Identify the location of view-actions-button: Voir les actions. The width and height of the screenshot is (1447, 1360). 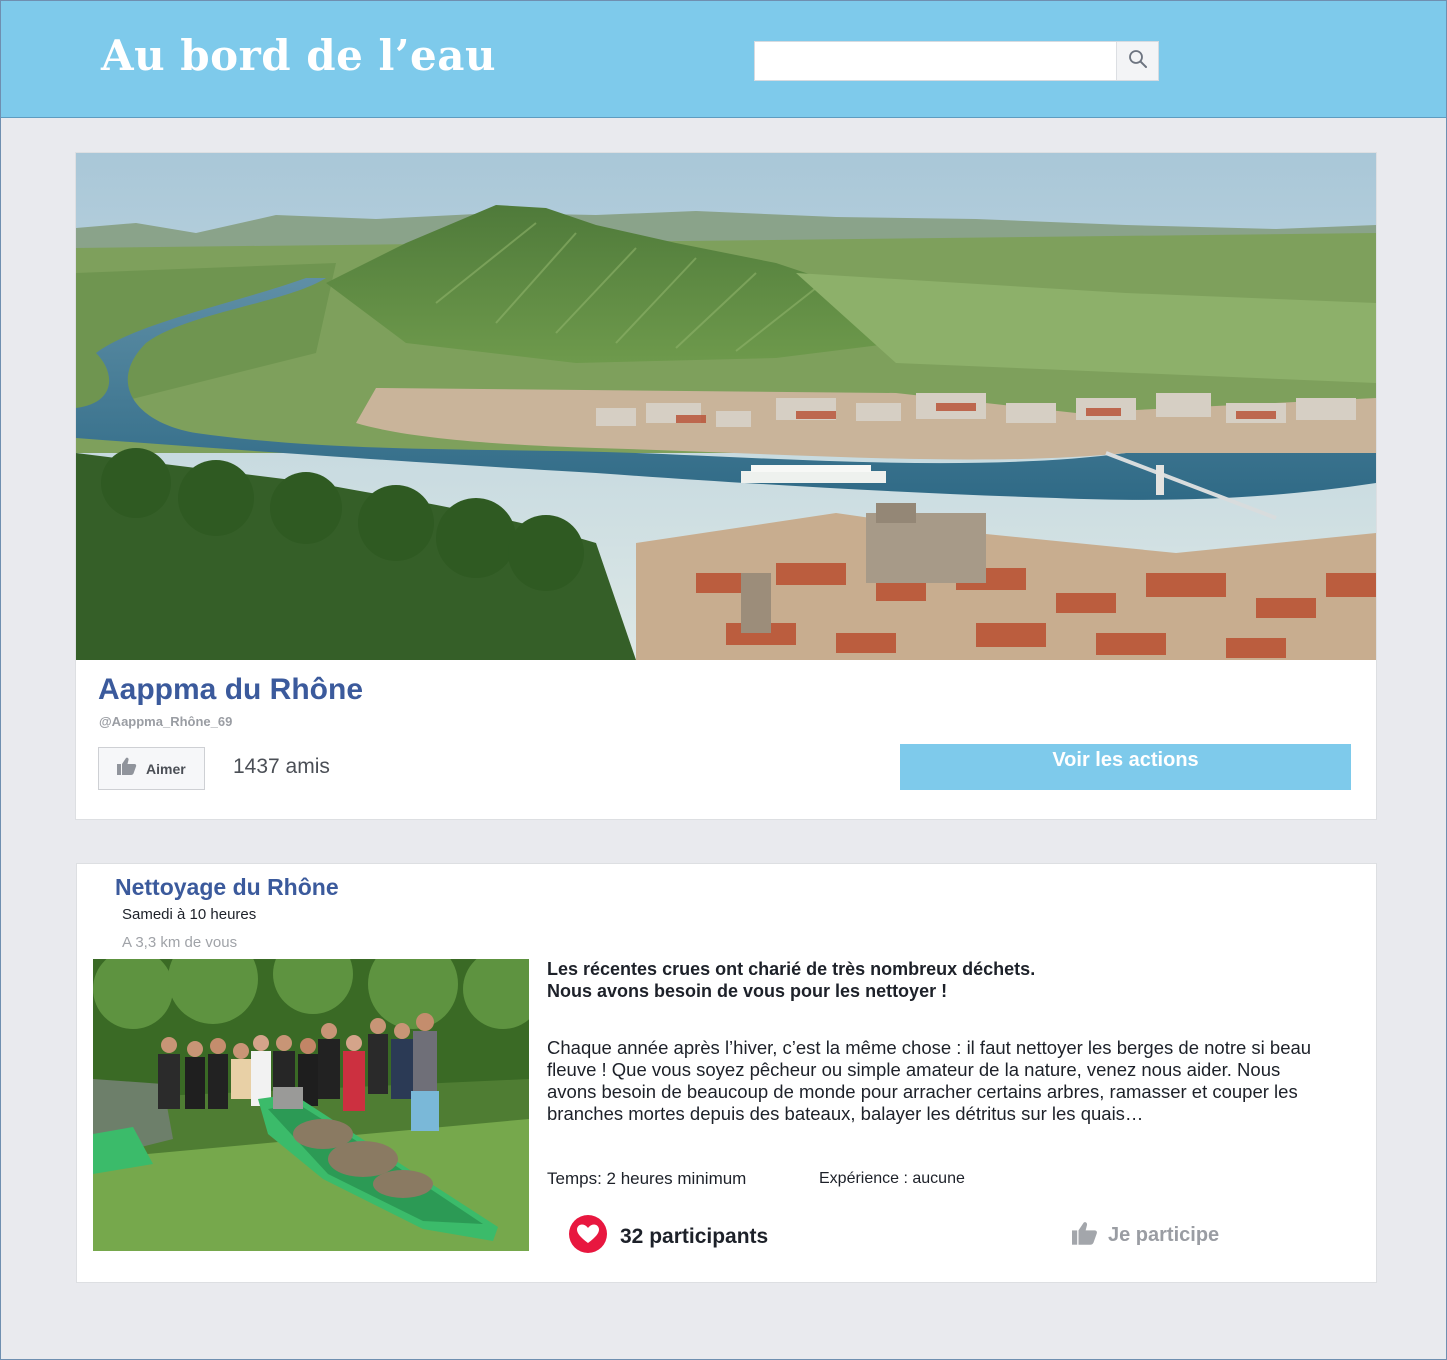
(1125, 767).